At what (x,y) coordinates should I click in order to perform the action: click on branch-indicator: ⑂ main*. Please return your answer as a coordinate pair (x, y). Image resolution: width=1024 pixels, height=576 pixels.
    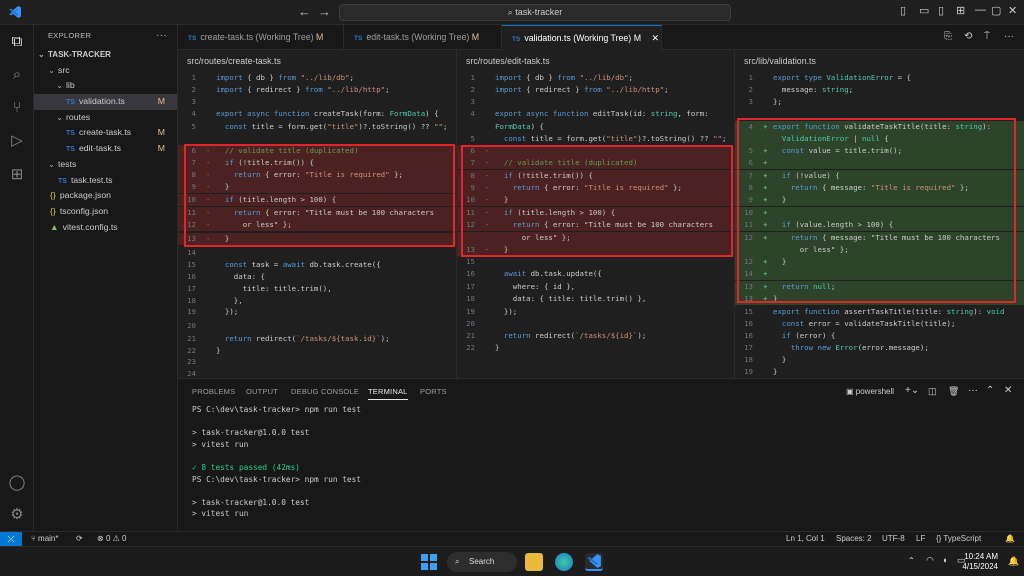
    Looking at the image, I should click on (44, 539).